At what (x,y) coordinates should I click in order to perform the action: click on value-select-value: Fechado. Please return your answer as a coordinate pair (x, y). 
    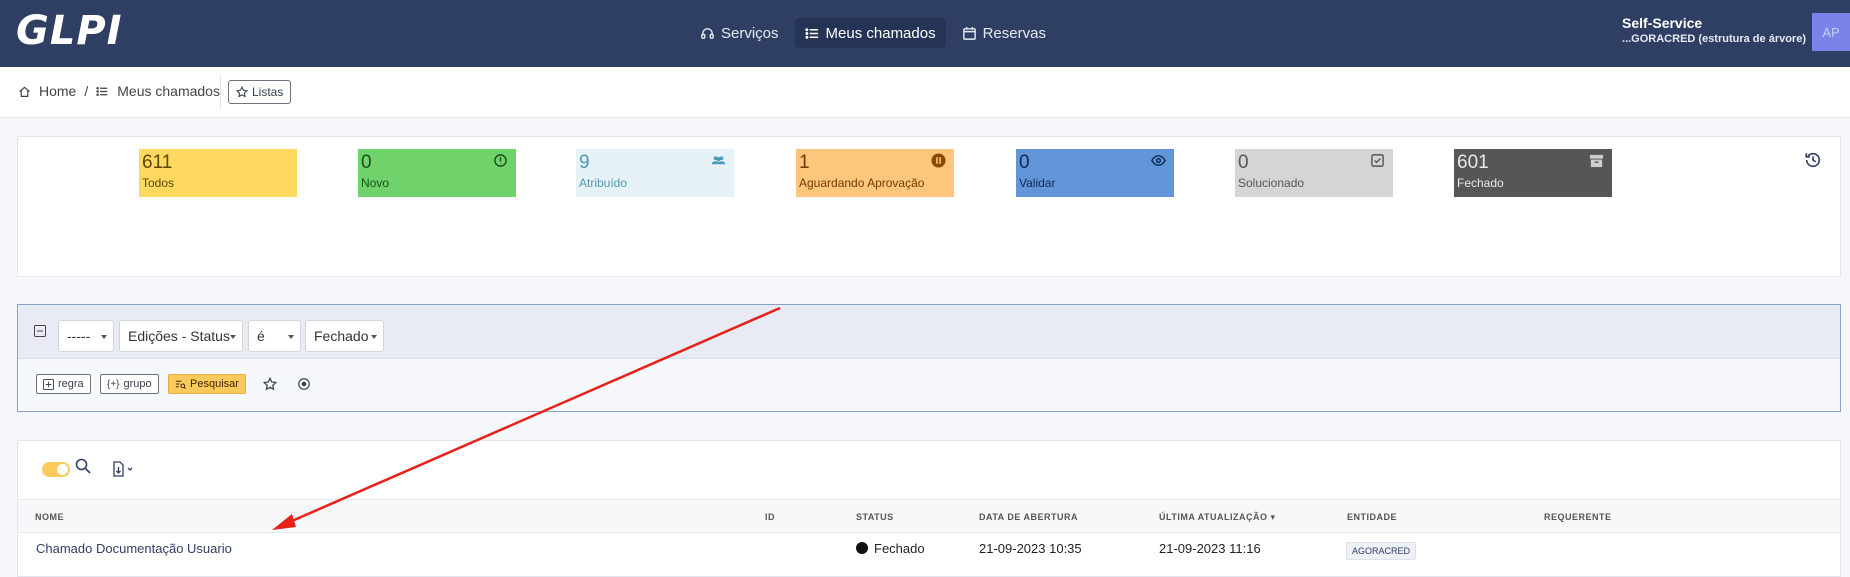
    Looking at the image, I should click on (341, 336).